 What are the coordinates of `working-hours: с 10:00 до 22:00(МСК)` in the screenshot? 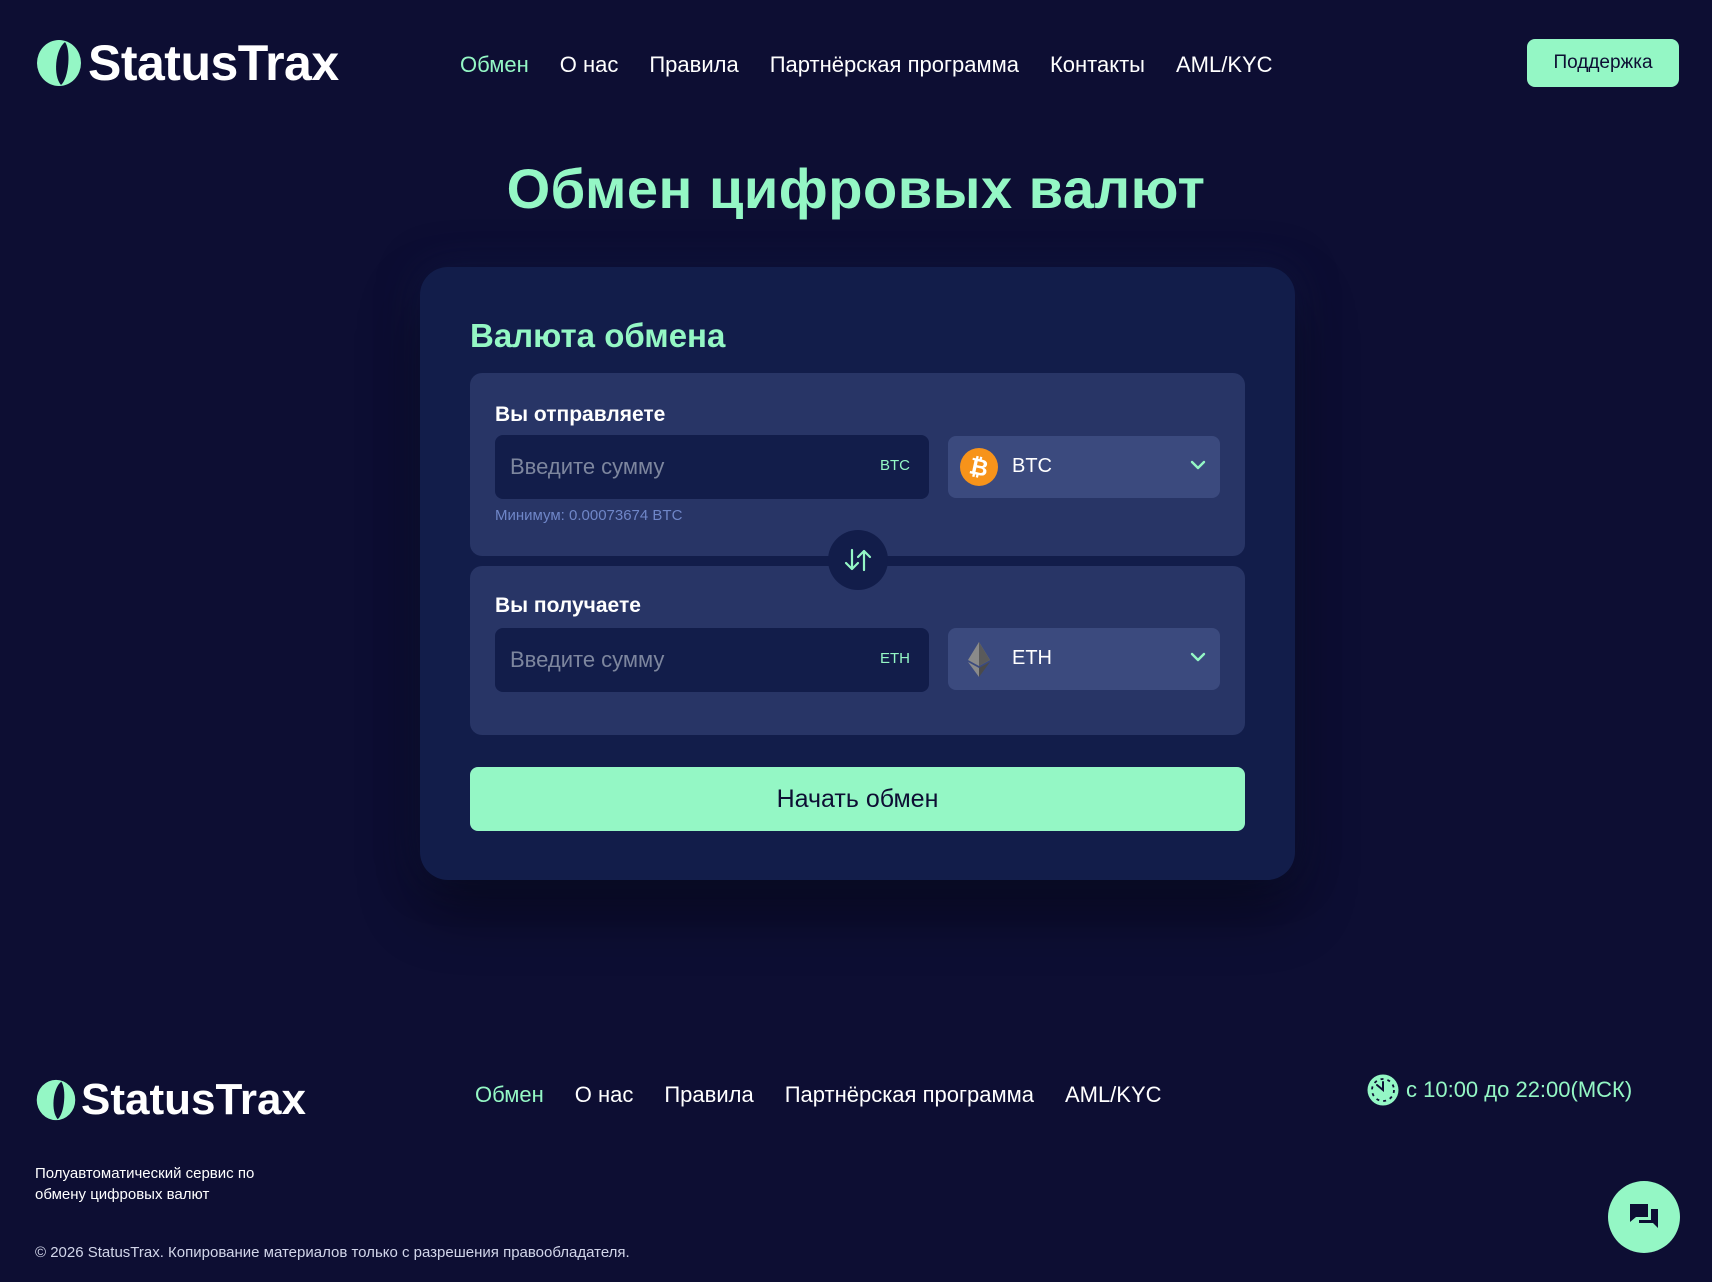 It's located at (1499, 1090).